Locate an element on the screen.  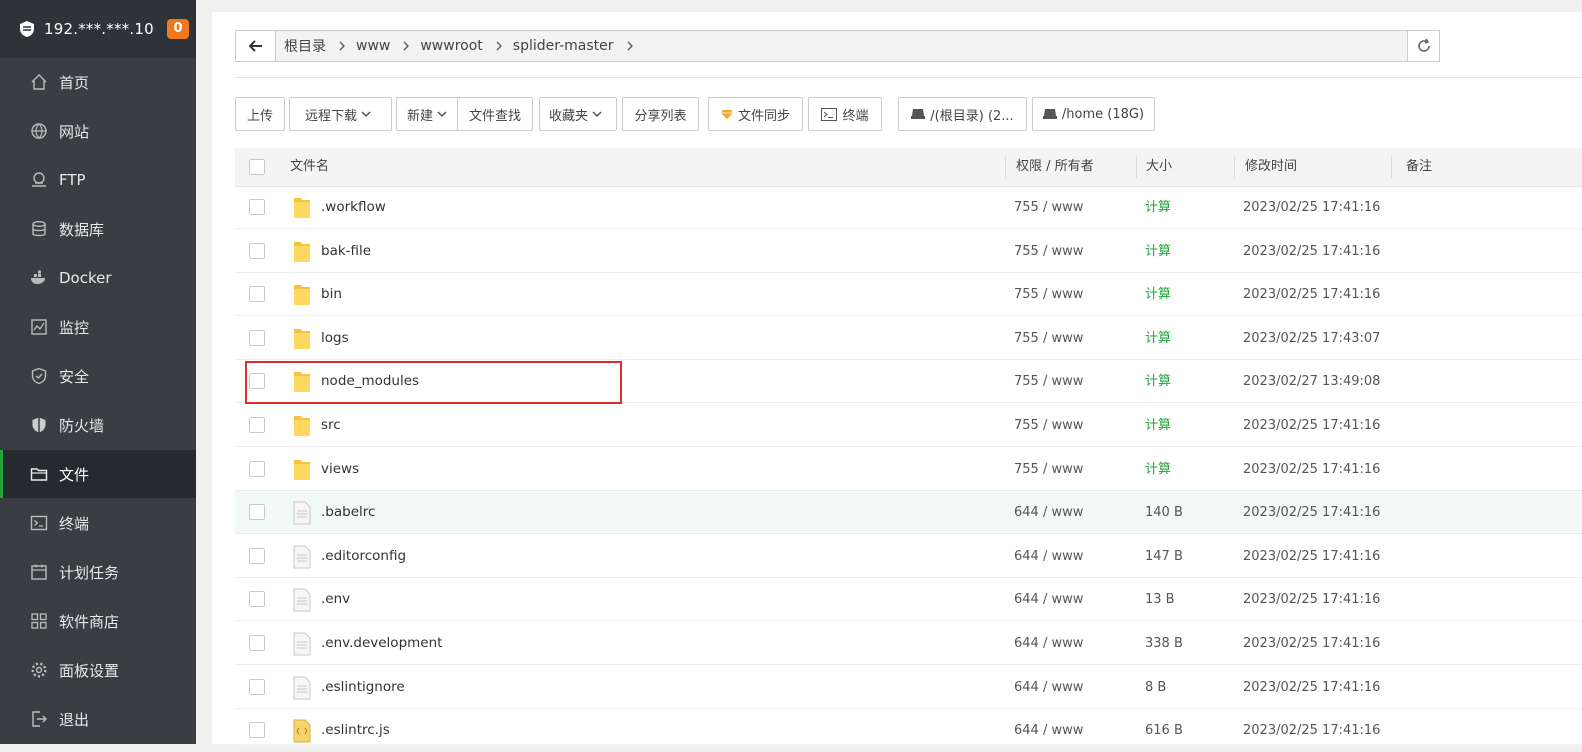
file-name: .workflow is located at coordinates (353, 207).